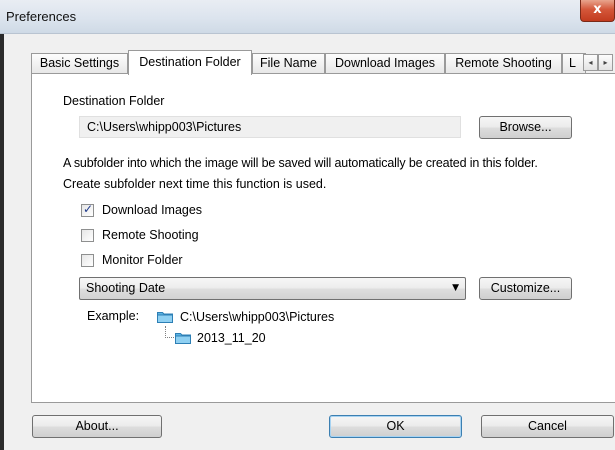 The image size is (615, 450). What do you see at coordinates (270, 127) in the screenshot?
I see `destination-path-field: C:\Users\whipp003\Pictures` at bounding box center [270, 127].